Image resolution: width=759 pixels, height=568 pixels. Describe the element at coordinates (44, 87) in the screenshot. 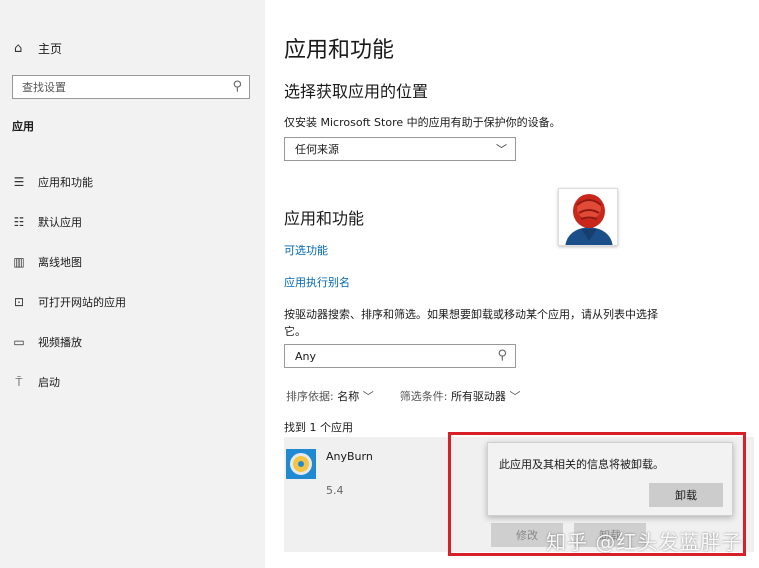

I see `search-placeholder: 查找设置` at that location.